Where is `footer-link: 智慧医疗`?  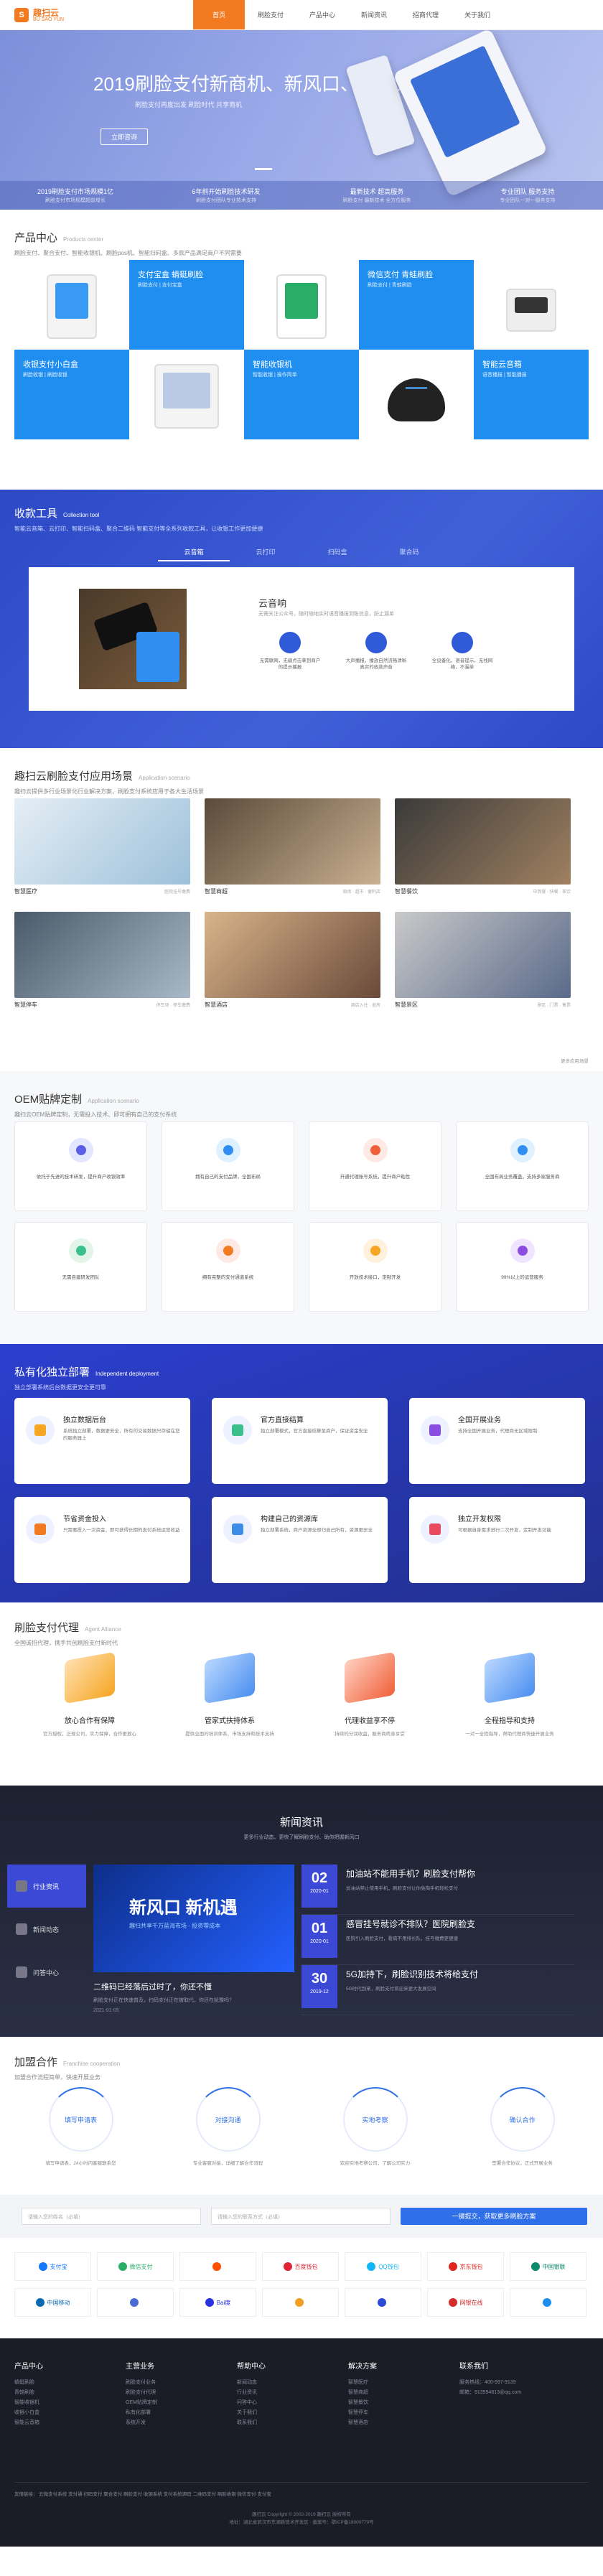
footer-link: 智慧医疗 is located at coordinates (404, 2383).